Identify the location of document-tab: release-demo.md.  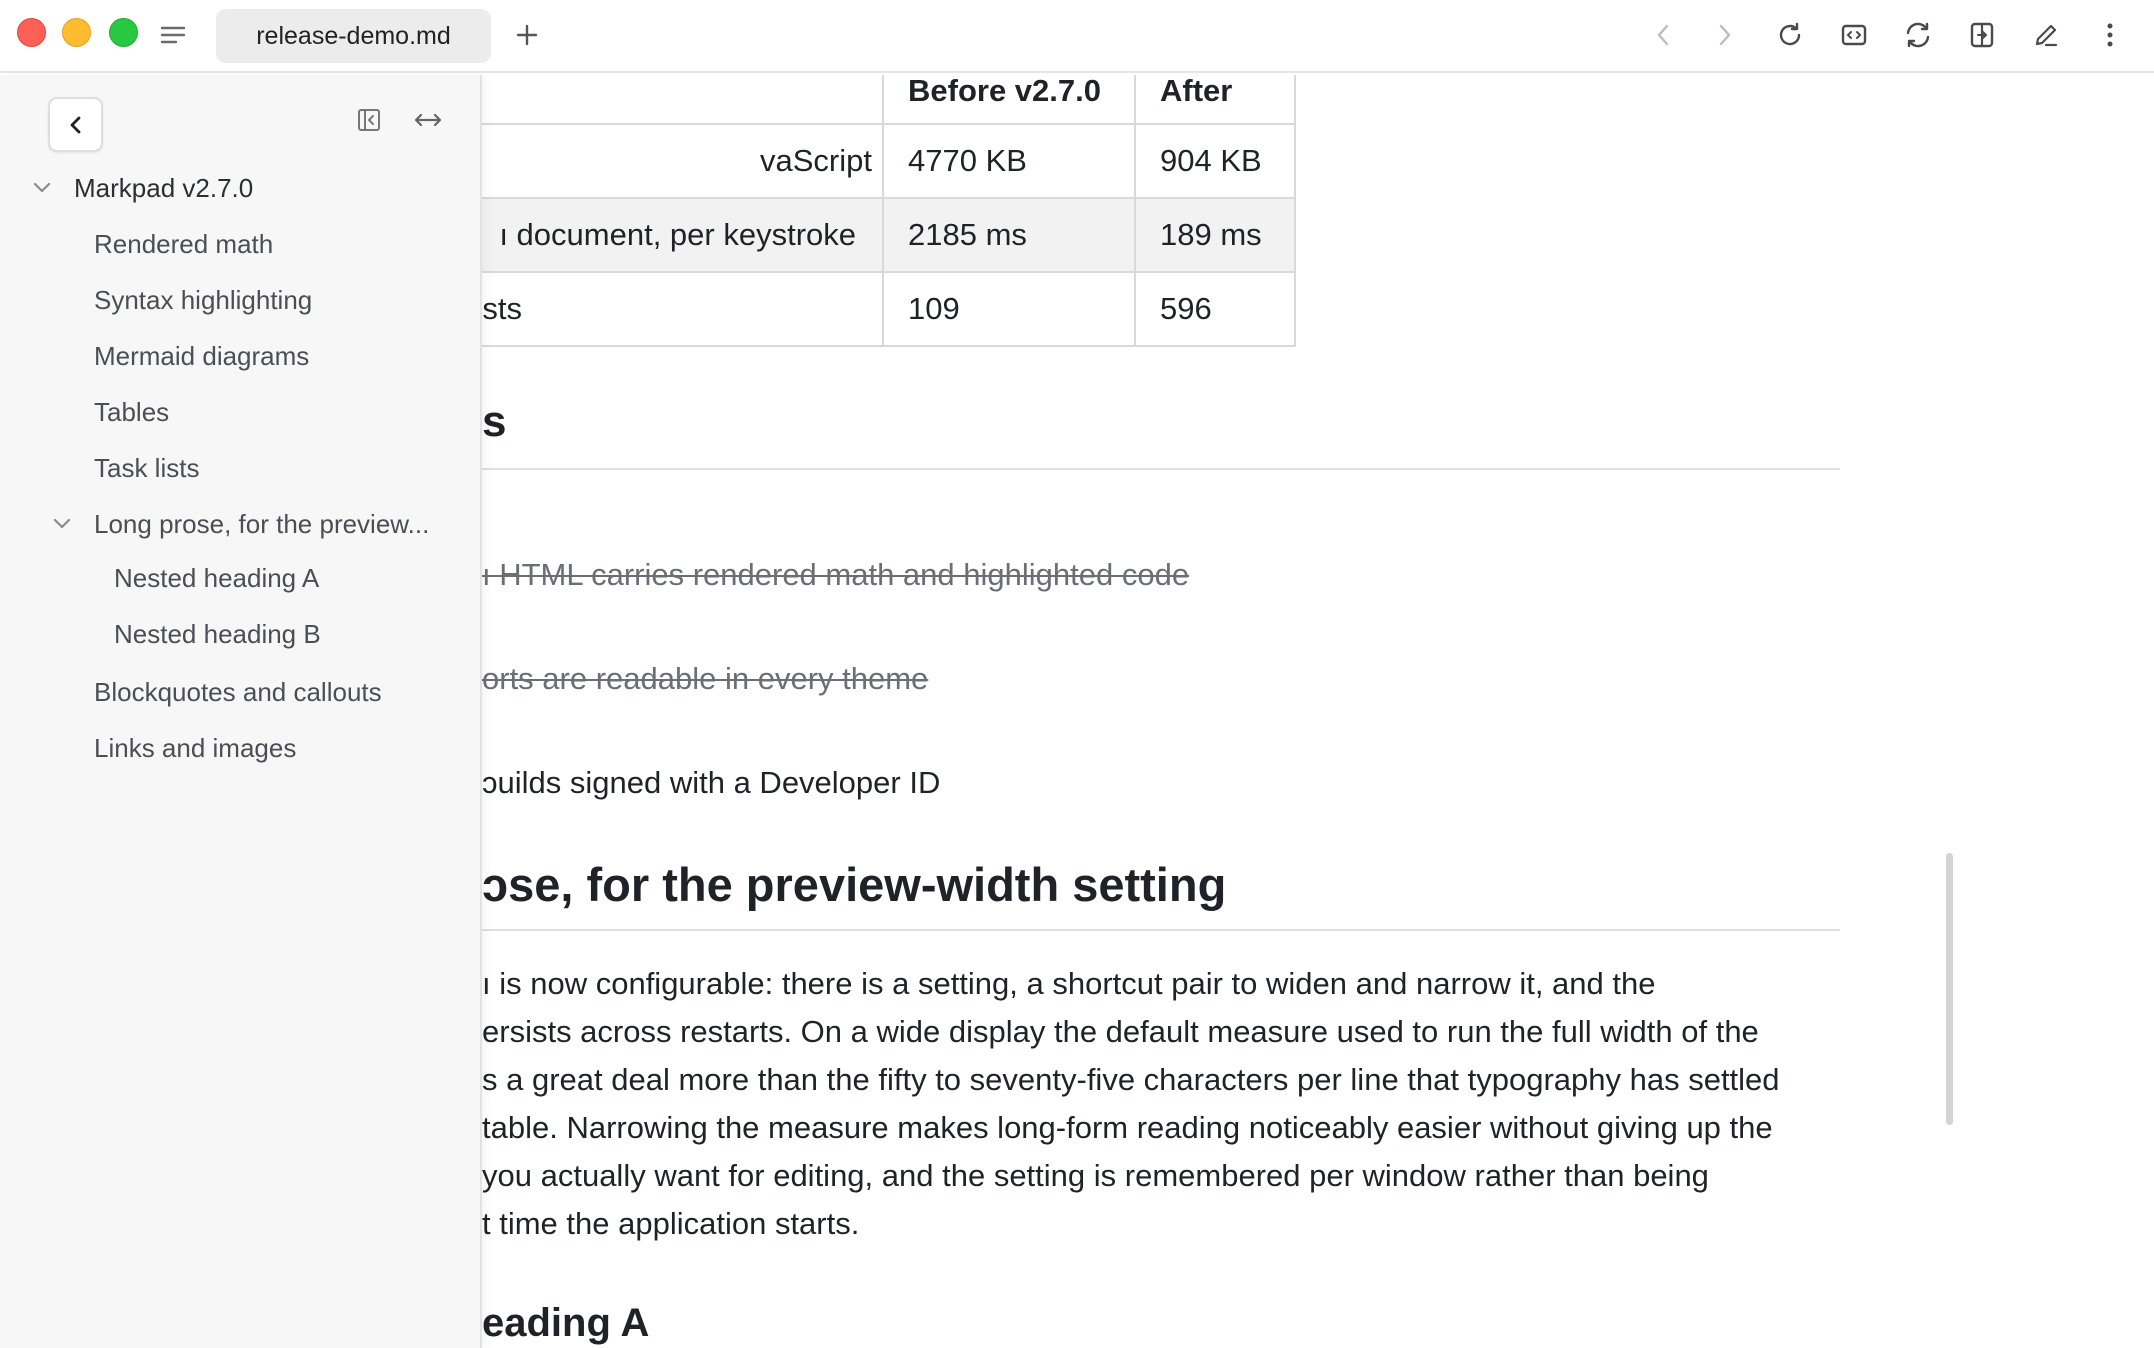
(353, 36).